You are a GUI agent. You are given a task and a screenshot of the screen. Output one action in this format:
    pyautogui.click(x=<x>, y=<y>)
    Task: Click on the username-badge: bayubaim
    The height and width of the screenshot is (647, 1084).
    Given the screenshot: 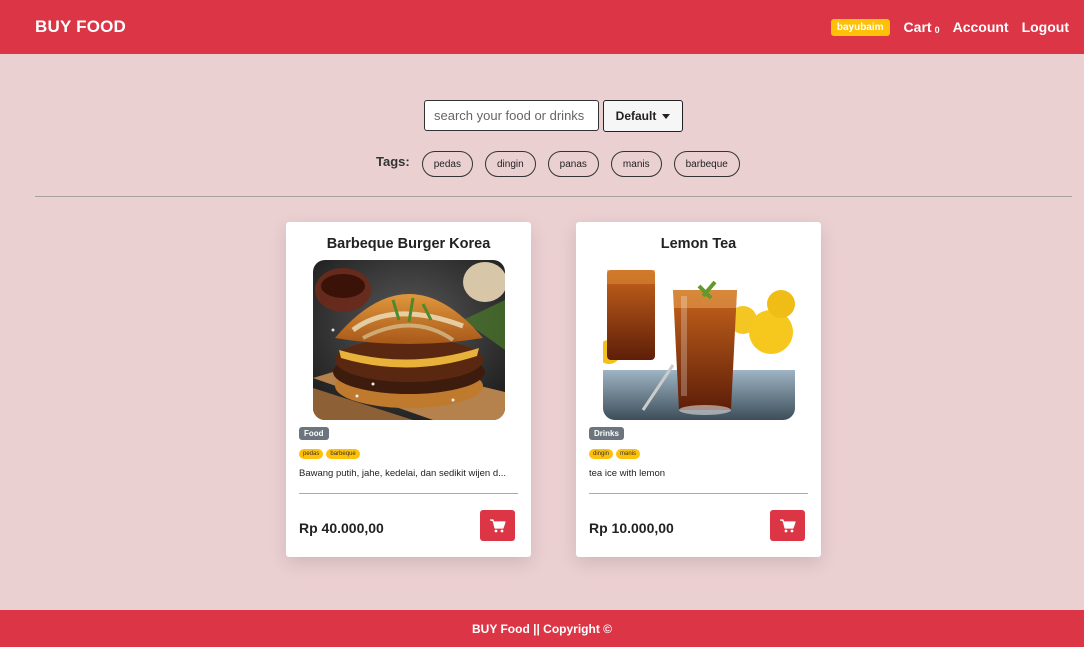 What is the action you would take?
    pyautogui.click(x=860, y=27)
    